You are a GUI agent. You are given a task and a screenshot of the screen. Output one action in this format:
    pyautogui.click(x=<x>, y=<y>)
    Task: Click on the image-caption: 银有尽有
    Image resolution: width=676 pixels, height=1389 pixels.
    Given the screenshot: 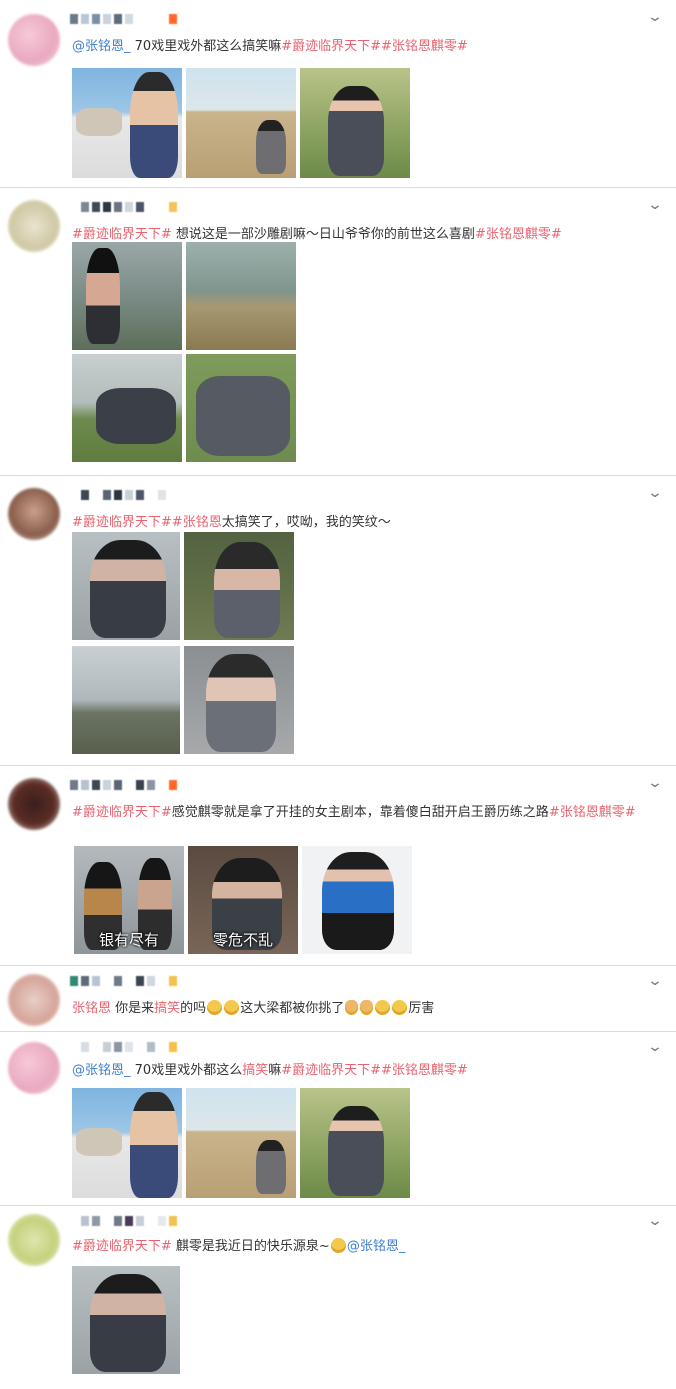 What is the action you would take?
    pyautogui.click(x=128, y=940)
    